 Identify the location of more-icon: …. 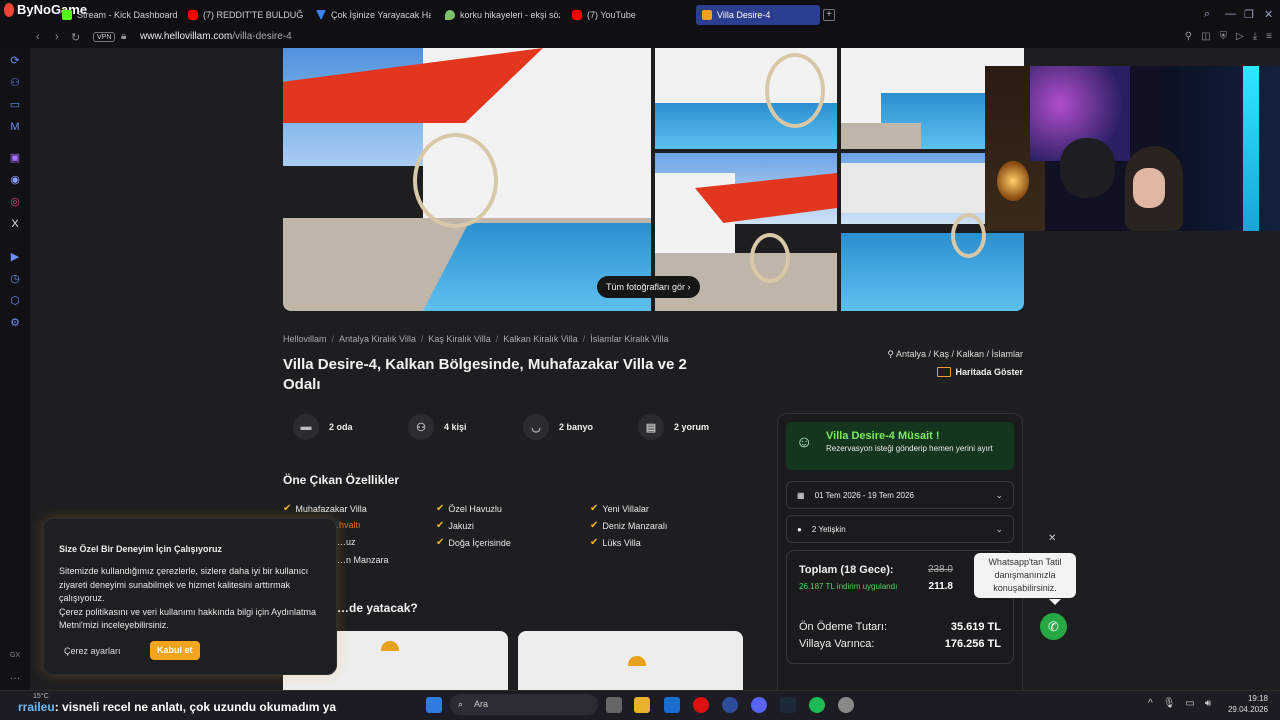
(15, 676).